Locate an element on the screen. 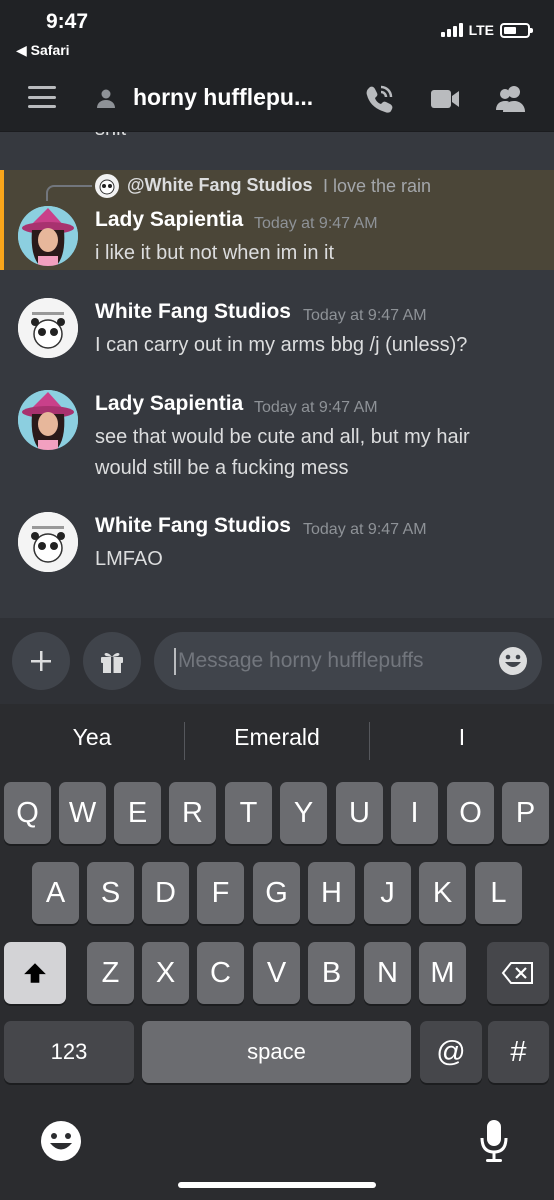 The width and height of the screenshot is (554, 1200). message-input-placeholder: Message horny hufflepuffs is located at coordinates (301, 660).